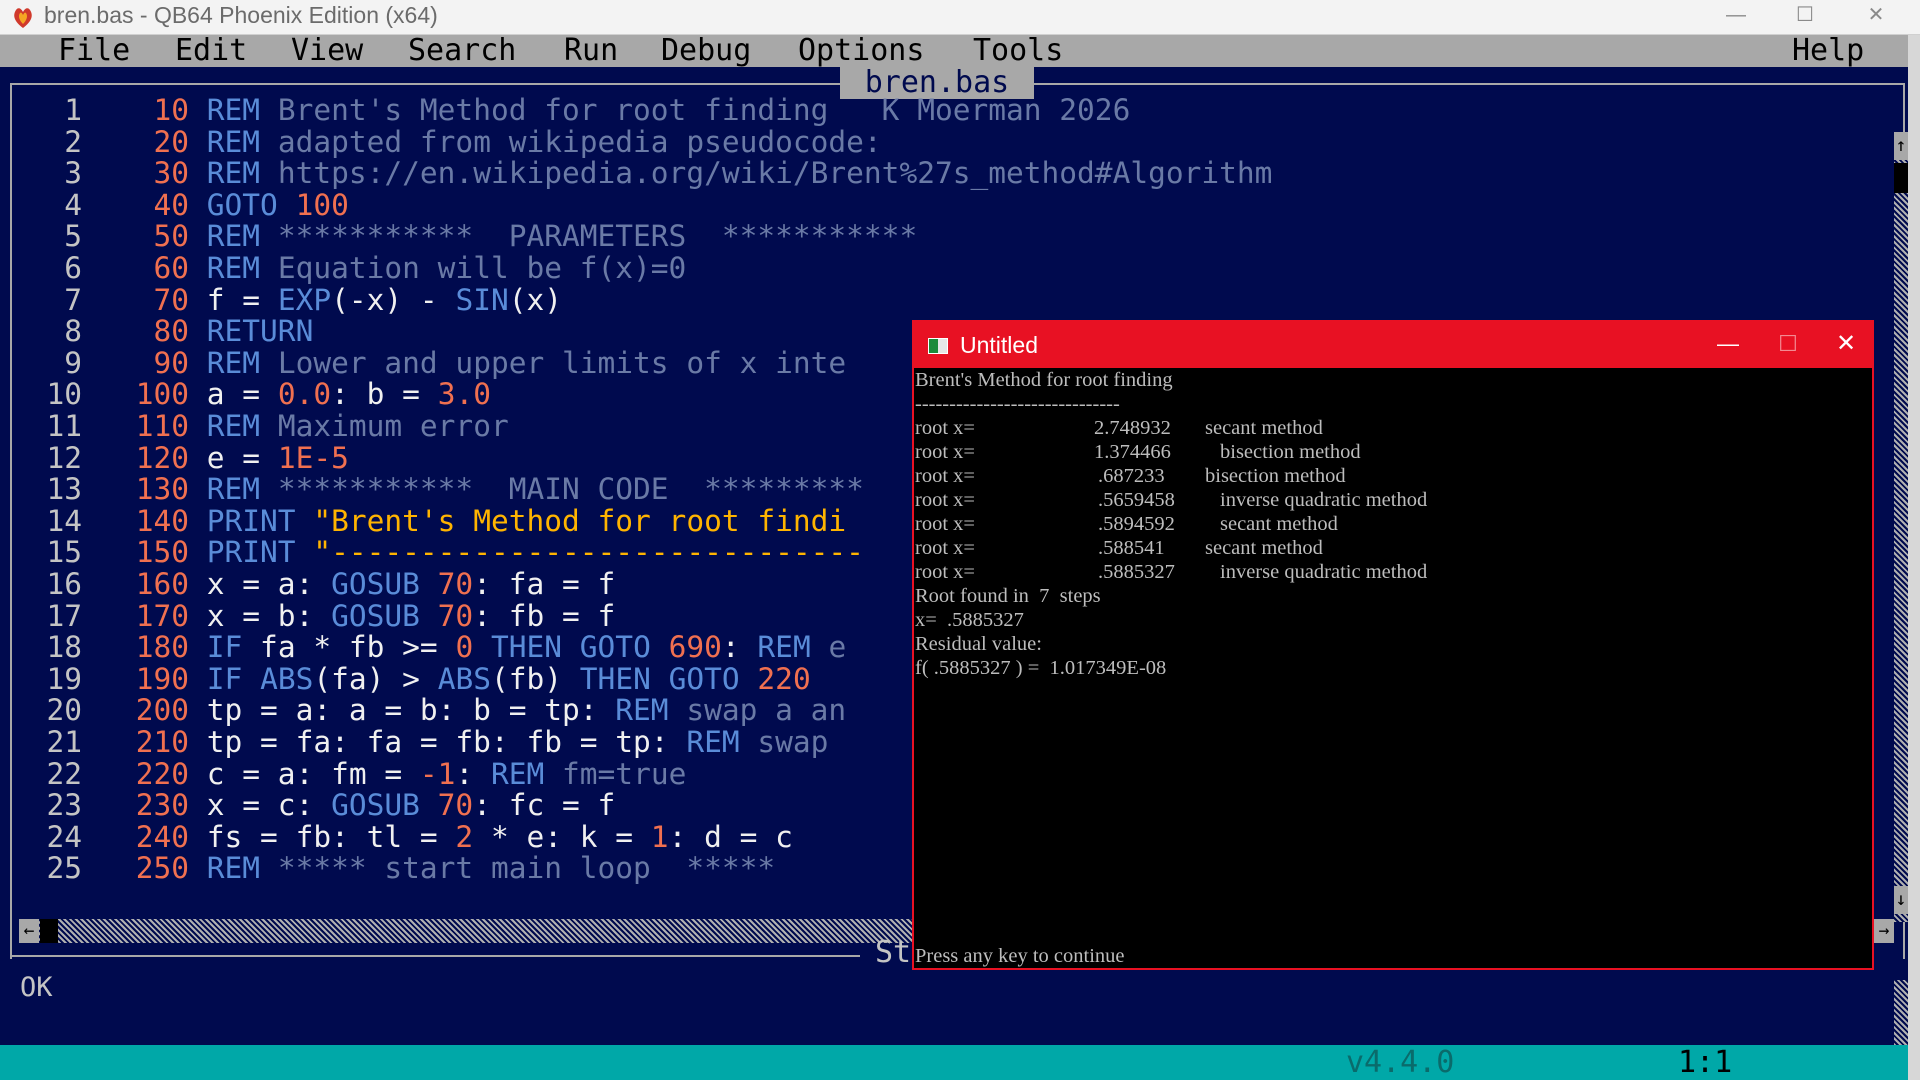  Describe the element at coordinates (1846, 345) in the screenshot. I see `output-close-button: ✕` at that location.